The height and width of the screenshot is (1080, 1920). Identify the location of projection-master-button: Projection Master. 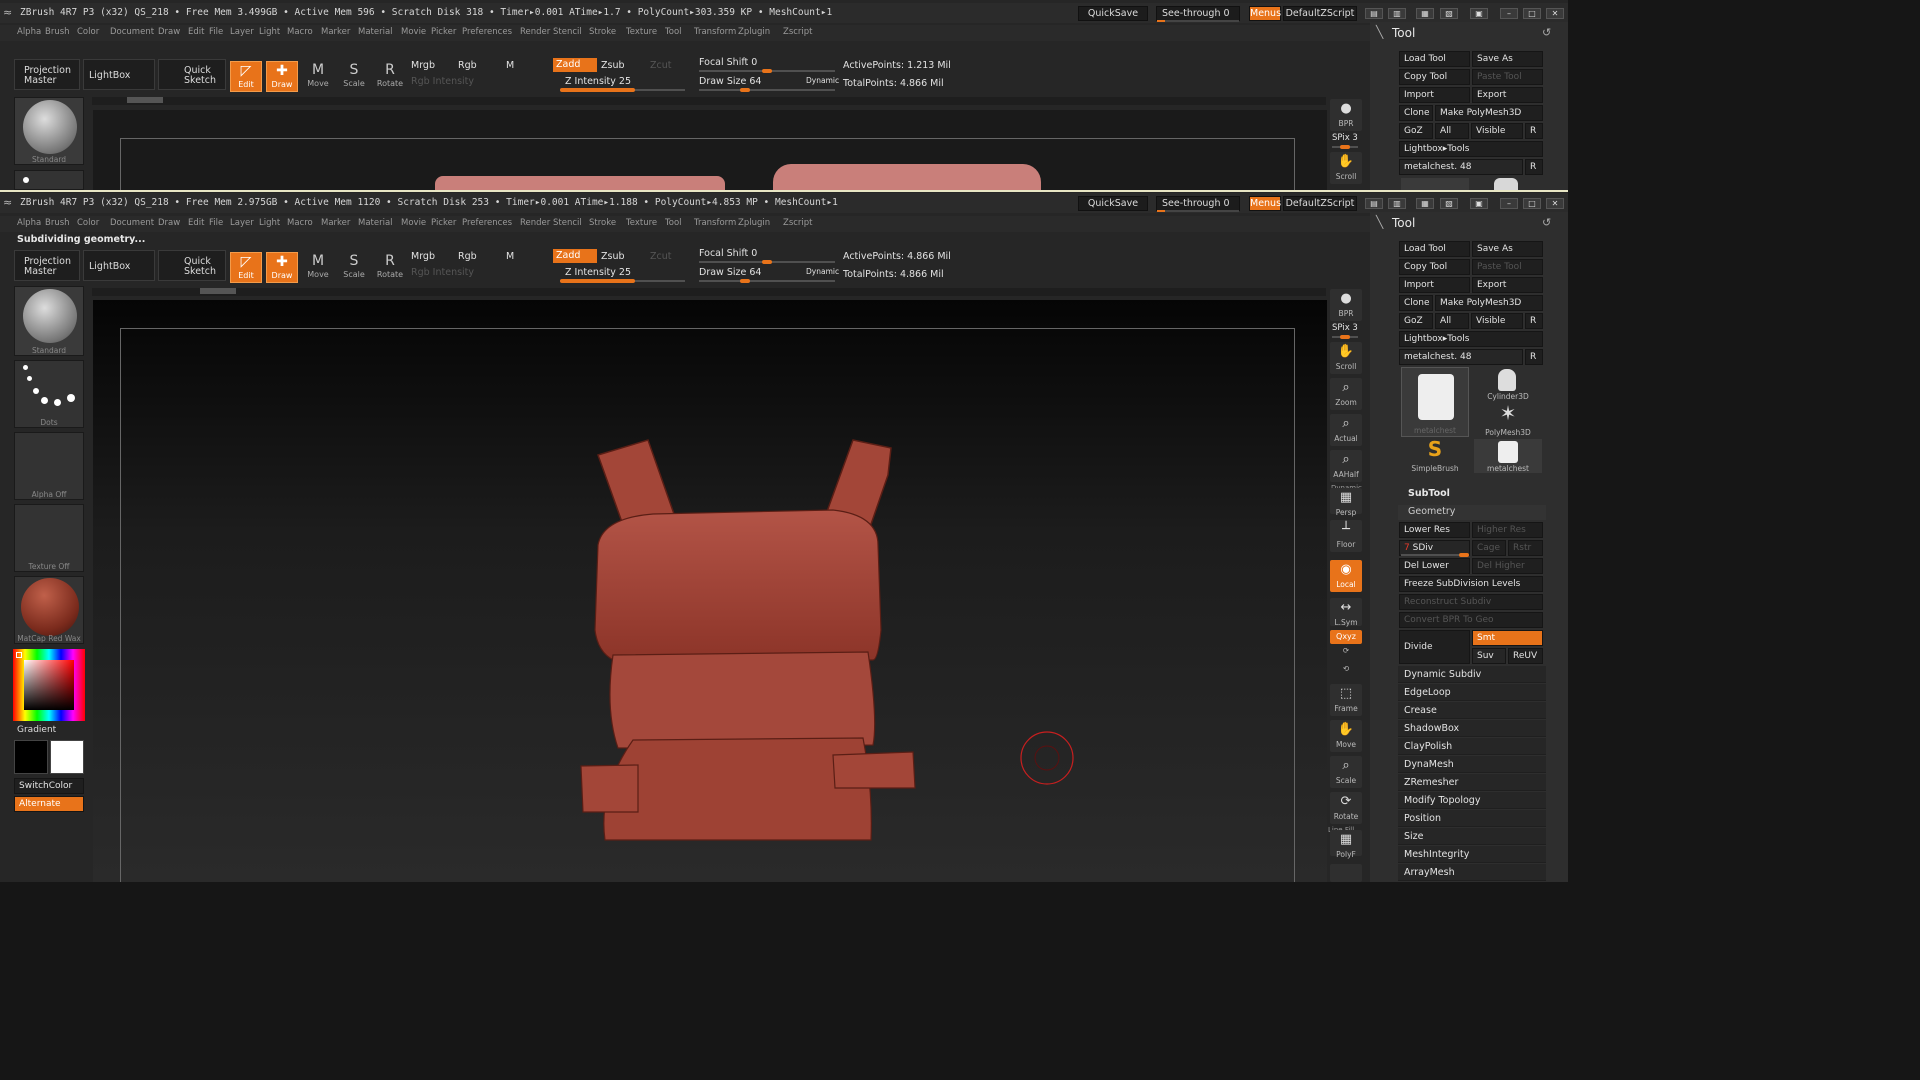
(47, 265).